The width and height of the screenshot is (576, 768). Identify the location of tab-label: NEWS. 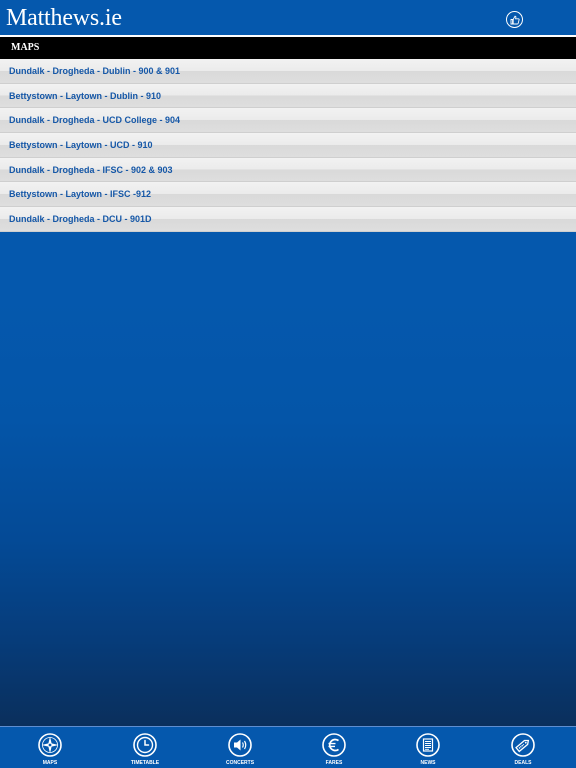
(428, 763).